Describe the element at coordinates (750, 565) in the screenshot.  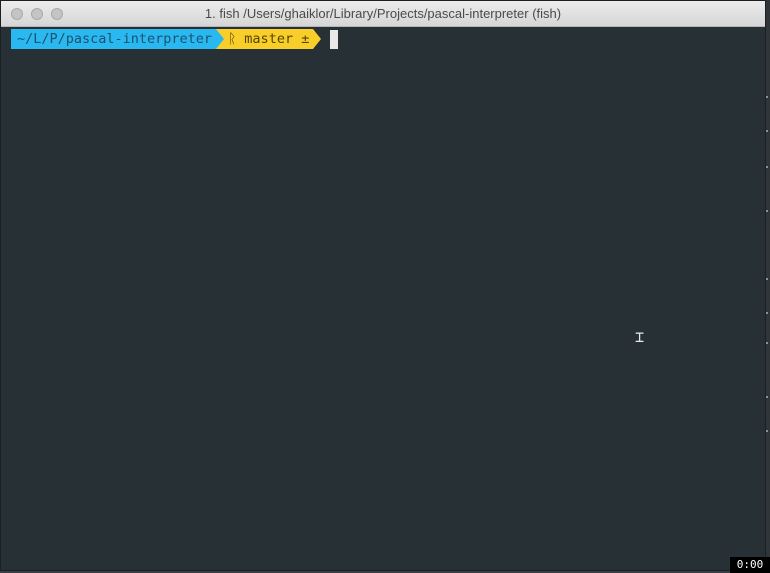
I see `recording-timer: 0:00` at that location.